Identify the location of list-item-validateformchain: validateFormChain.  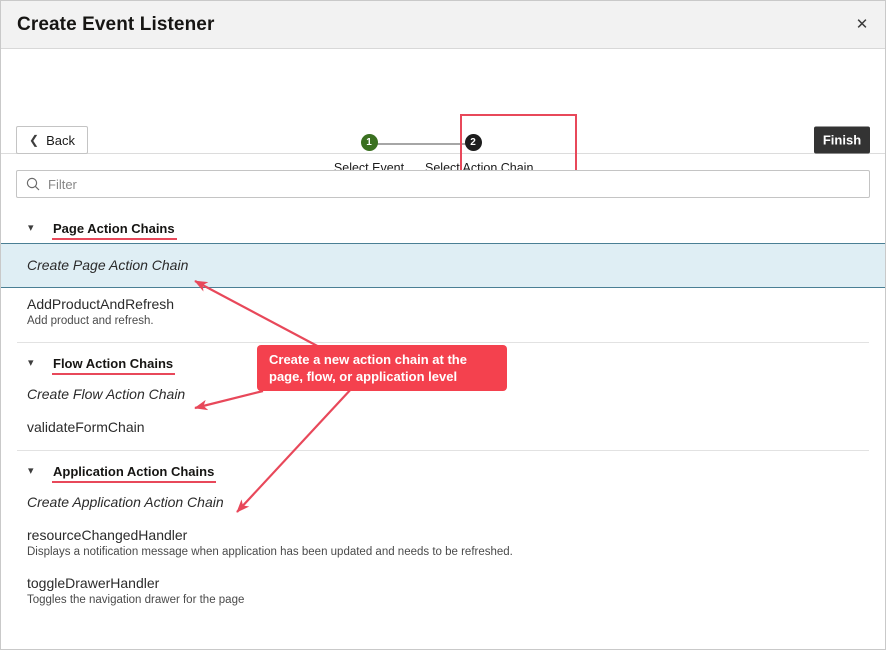
(443, 427).